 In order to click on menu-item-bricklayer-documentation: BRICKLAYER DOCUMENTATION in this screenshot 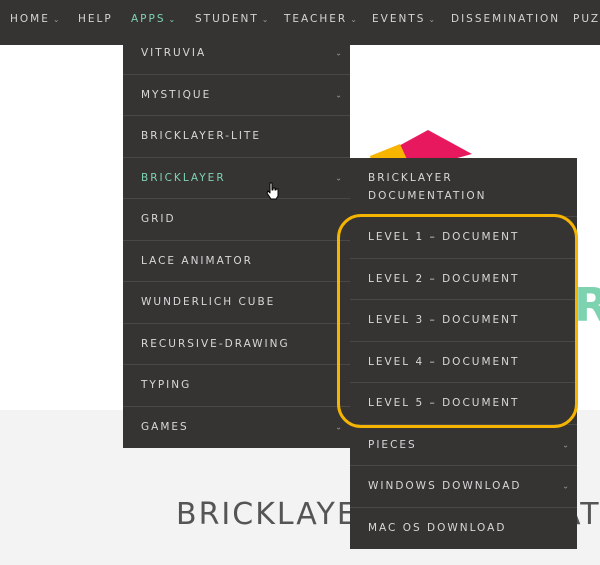, I will do `click(463, 187)`.